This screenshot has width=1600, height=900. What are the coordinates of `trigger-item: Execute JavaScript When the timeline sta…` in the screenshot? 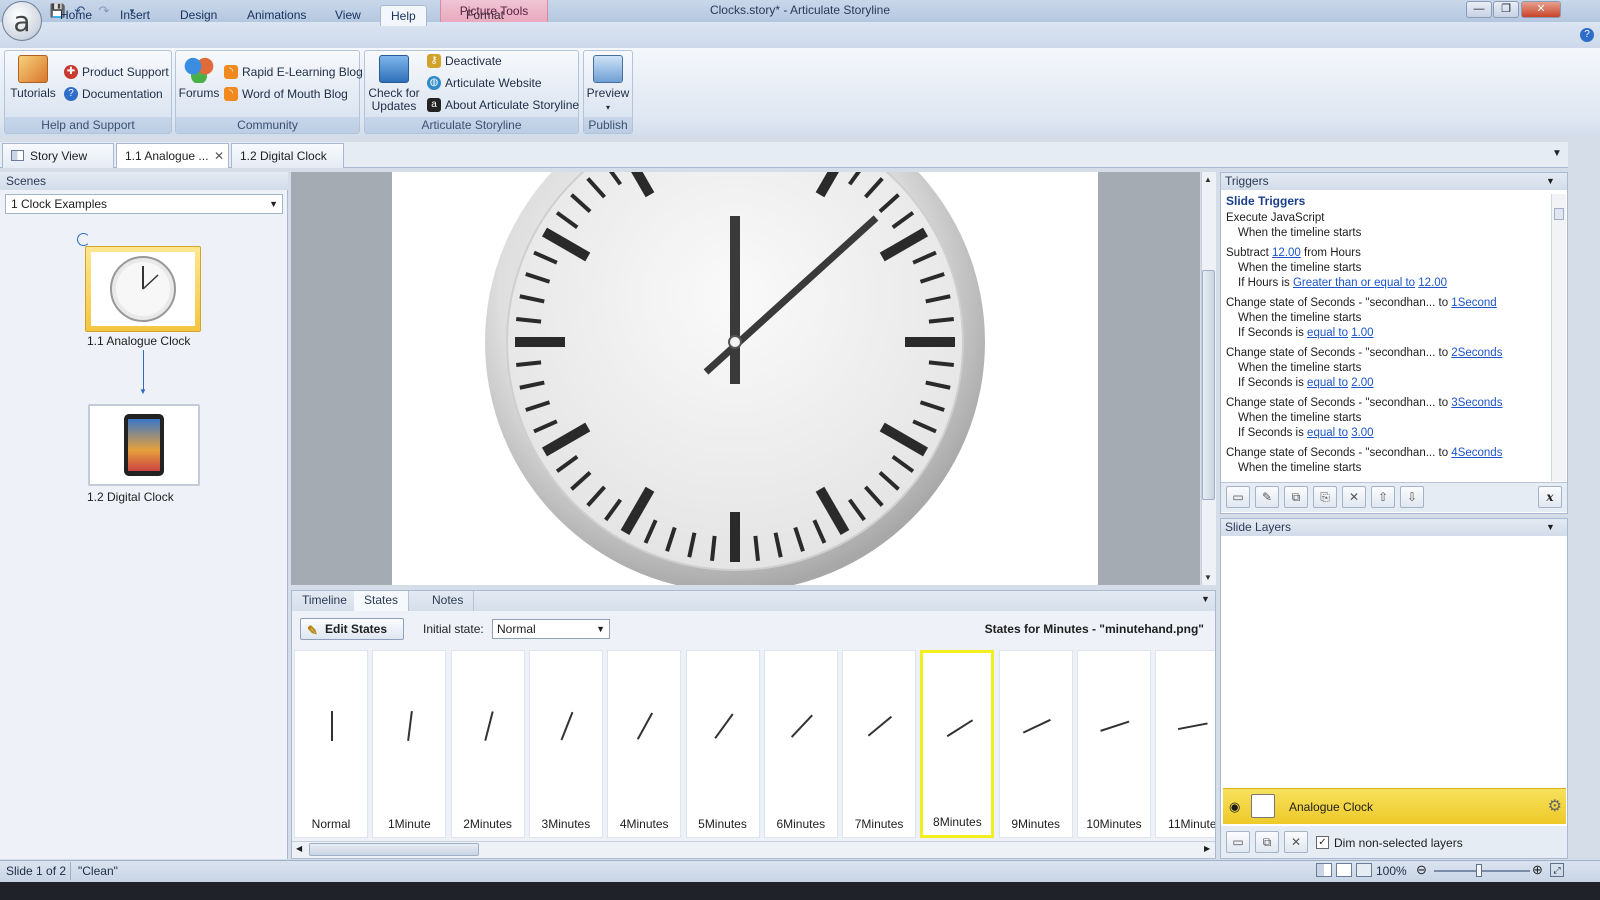 It's located at (1388, 226).